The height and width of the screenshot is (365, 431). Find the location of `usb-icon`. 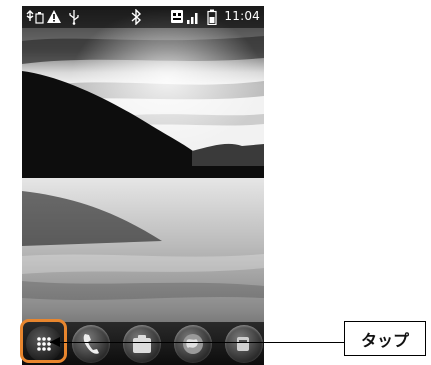

usb-icon is located at coordinates (74, 17).